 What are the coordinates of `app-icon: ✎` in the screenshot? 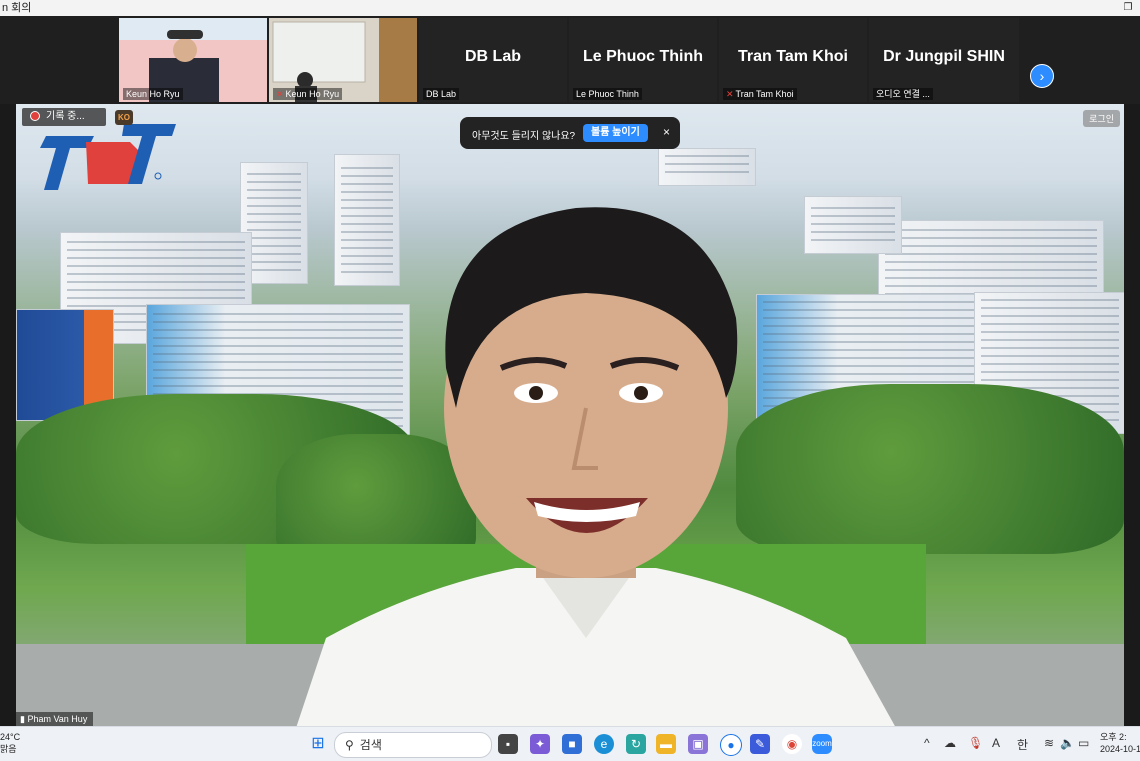 It's located at (760, 744).